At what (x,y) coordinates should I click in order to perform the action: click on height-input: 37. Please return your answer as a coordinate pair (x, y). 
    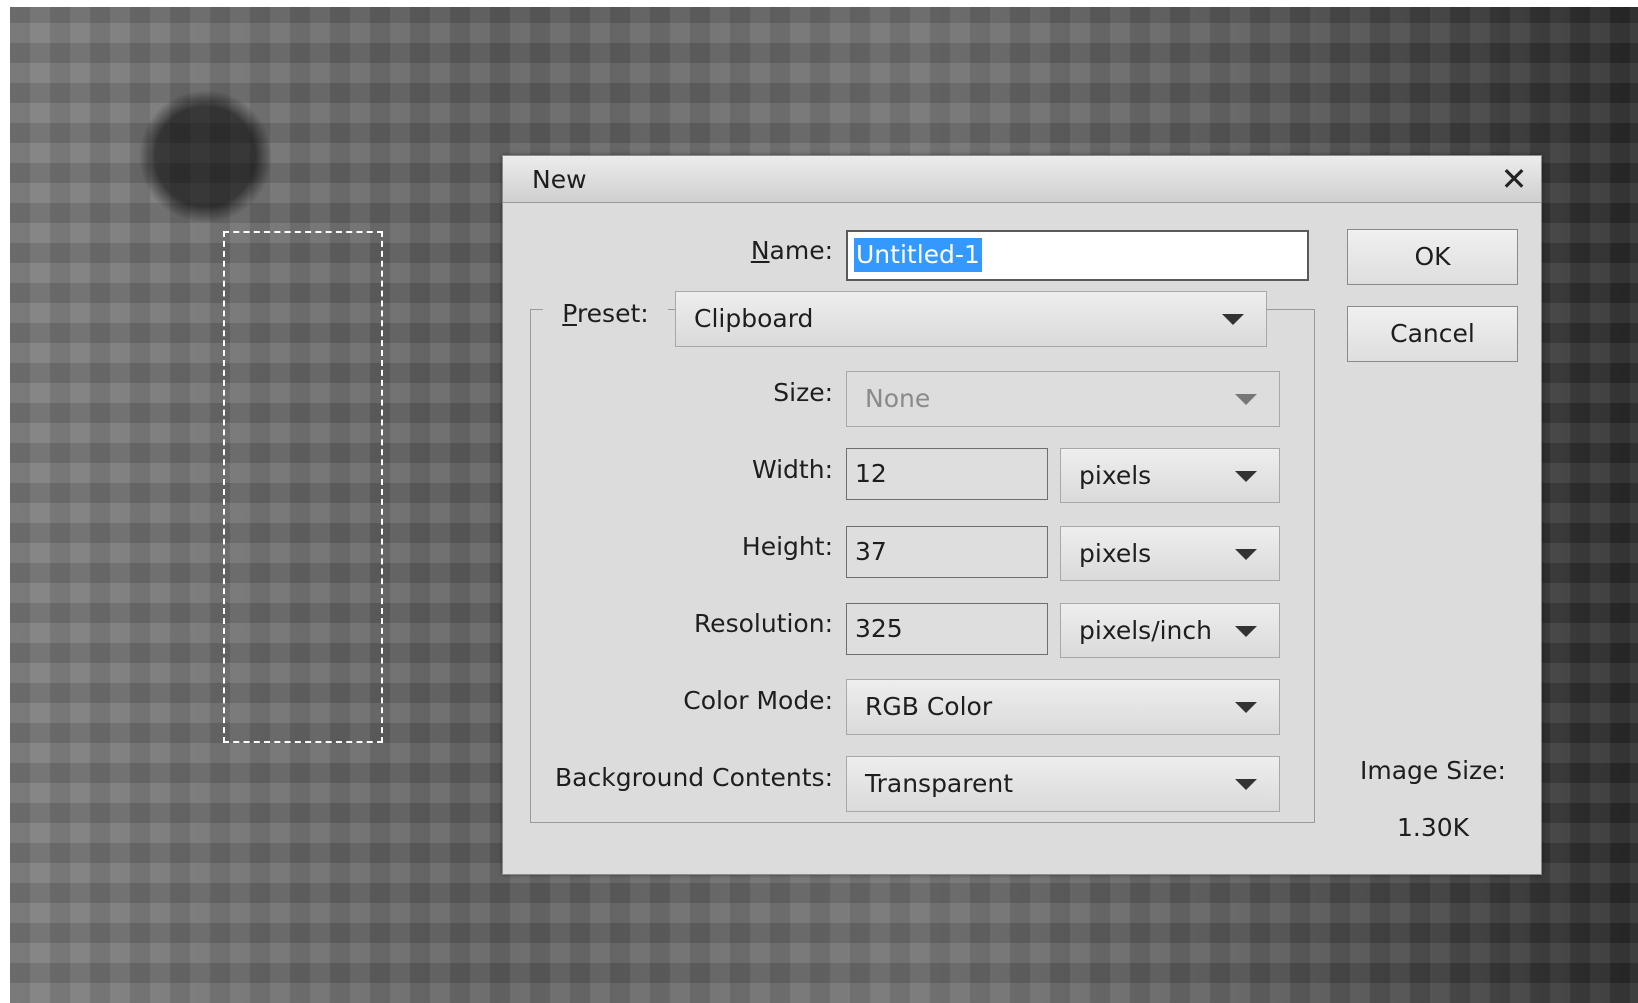
    Looking at the image, I should click on (947, 552).